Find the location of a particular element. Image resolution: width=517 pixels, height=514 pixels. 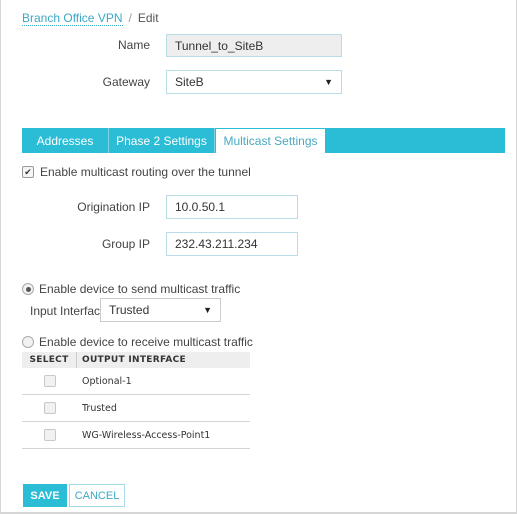

table-row: Trusted is located at coordinates (136, 408).